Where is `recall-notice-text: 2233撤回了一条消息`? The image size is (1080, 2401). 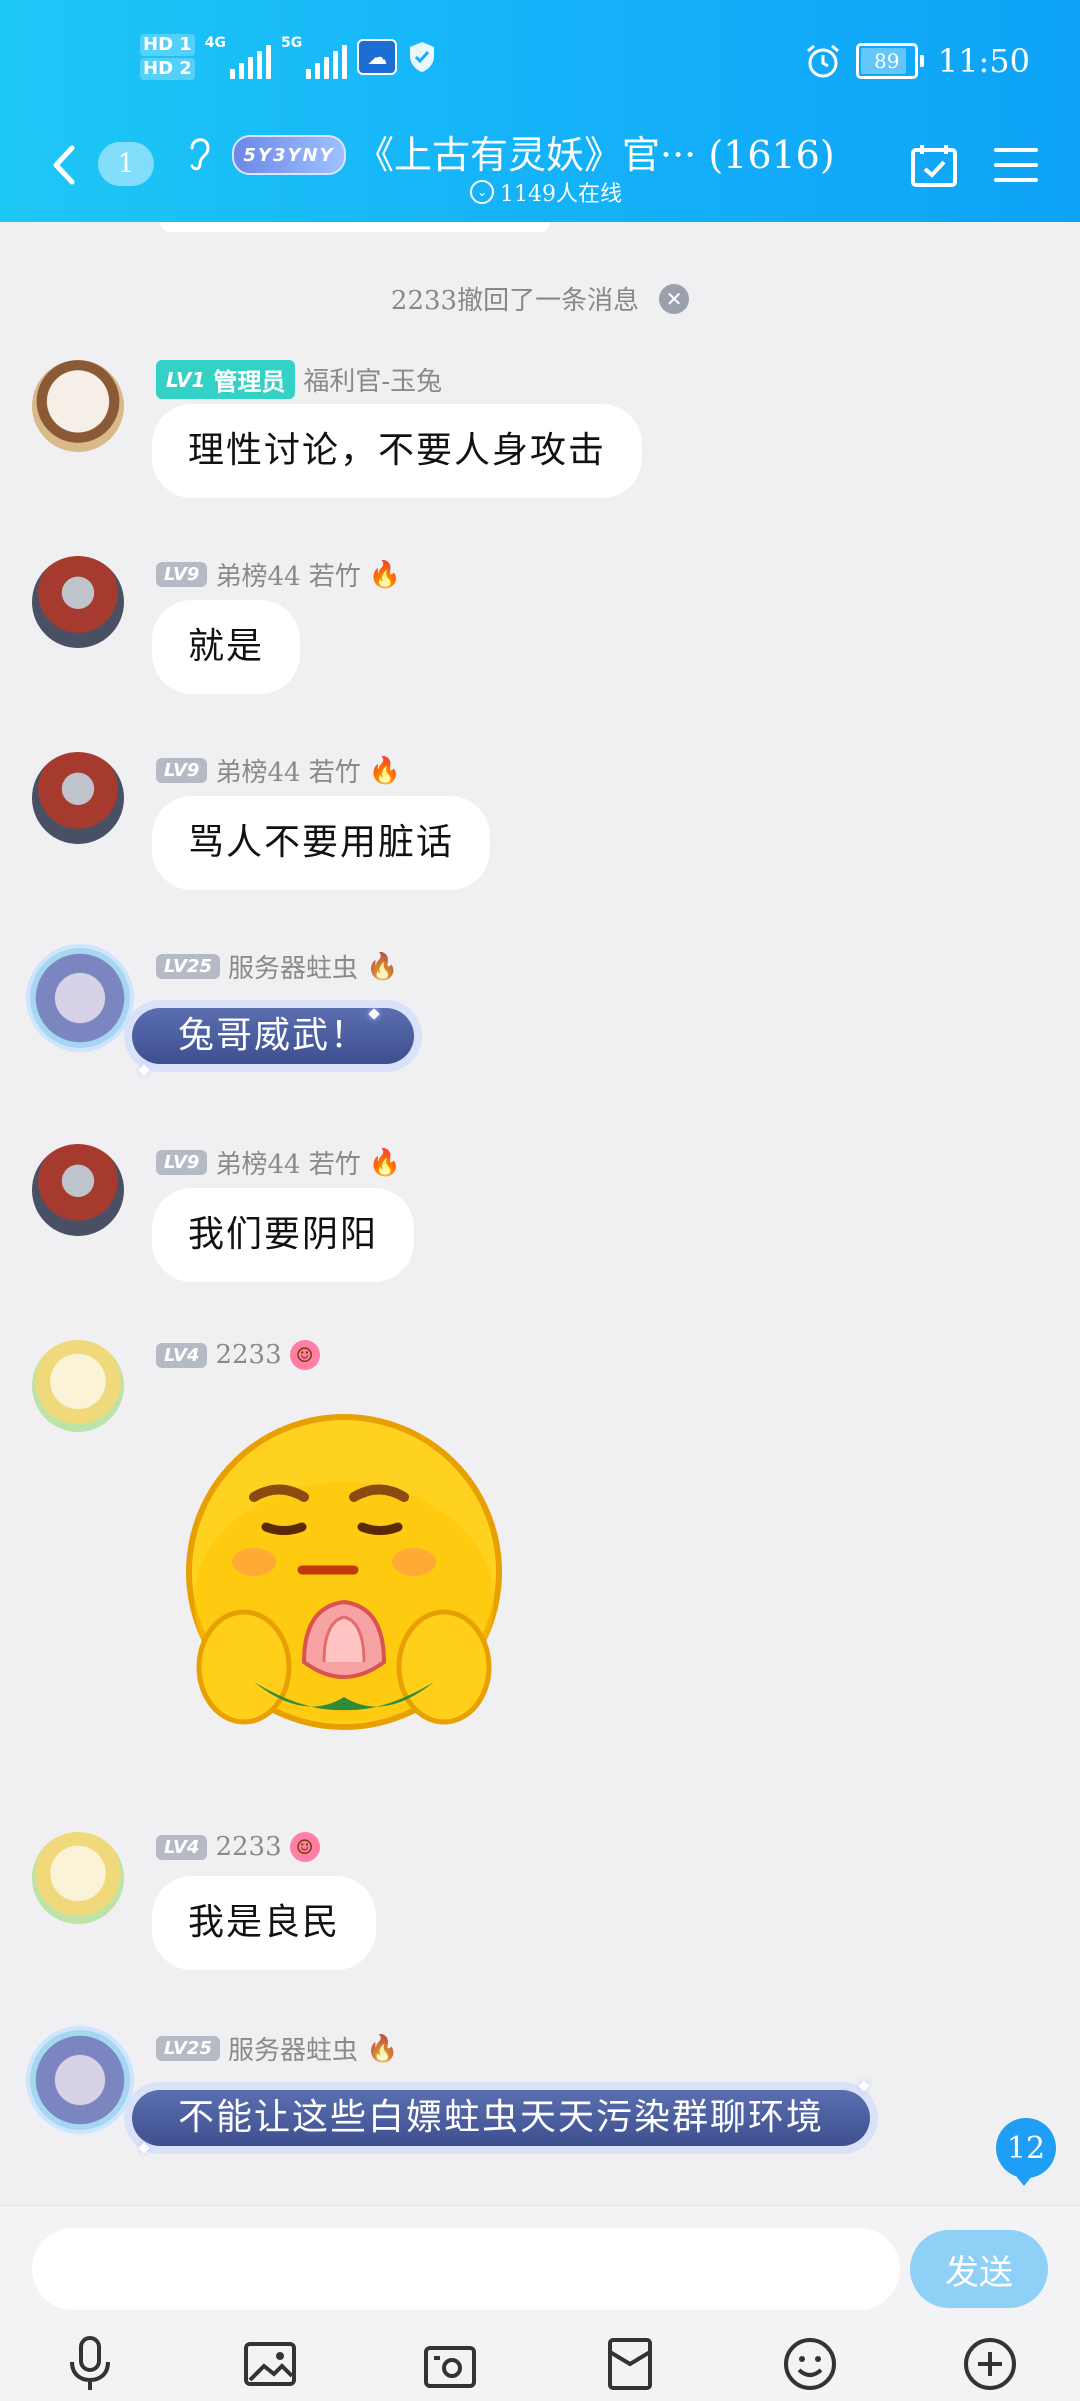 recall-notice-text: 2233撤回了一条消息 is located at coordinates (515, 301).